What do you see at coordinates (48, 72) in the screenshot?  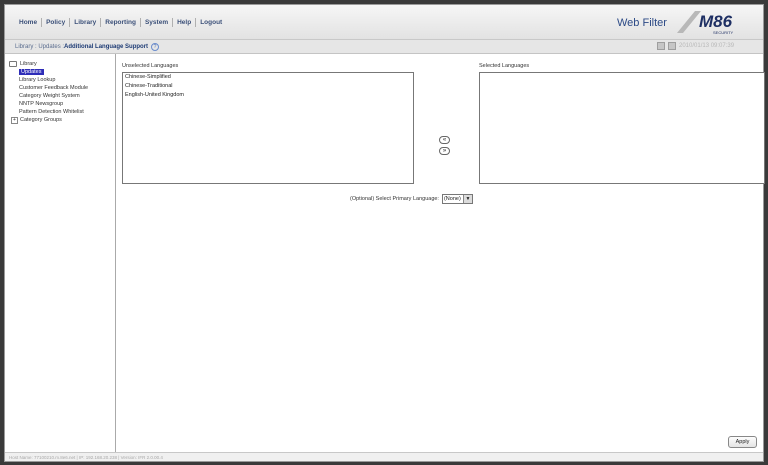 I see `tree-item-updates: Updates` at bounding box center [48, 72].